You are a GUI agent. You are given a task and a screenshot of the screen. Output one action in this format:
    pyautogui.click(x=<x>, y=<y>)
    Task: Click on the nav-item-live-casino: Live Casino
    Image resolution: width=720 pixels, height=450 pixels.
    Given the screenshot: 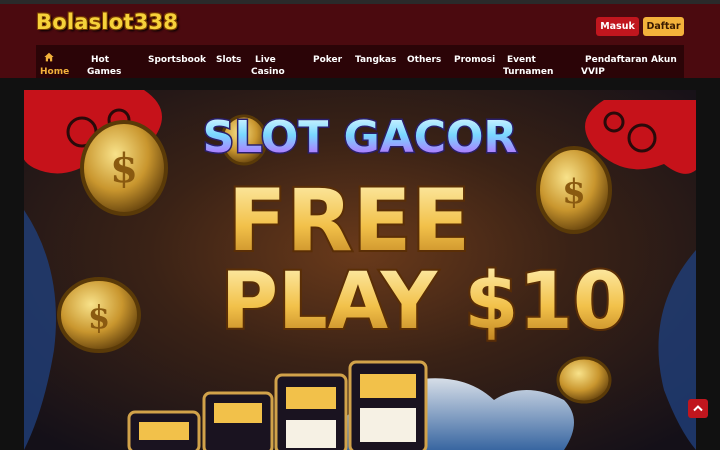 What is the action you would take?
    pyautogui.click(x=268, y=66)
    